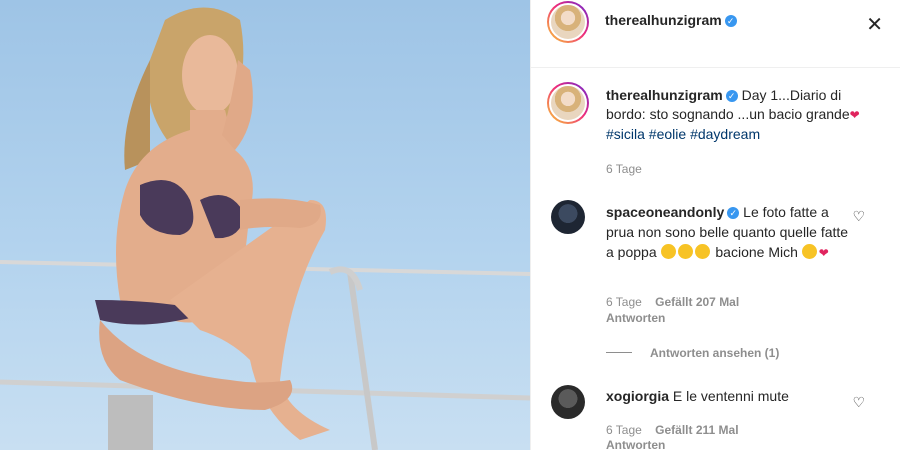 This screenshot has width=900, height=450. I want to click on hashtag-daydream: #daydream, so click(725, 134).